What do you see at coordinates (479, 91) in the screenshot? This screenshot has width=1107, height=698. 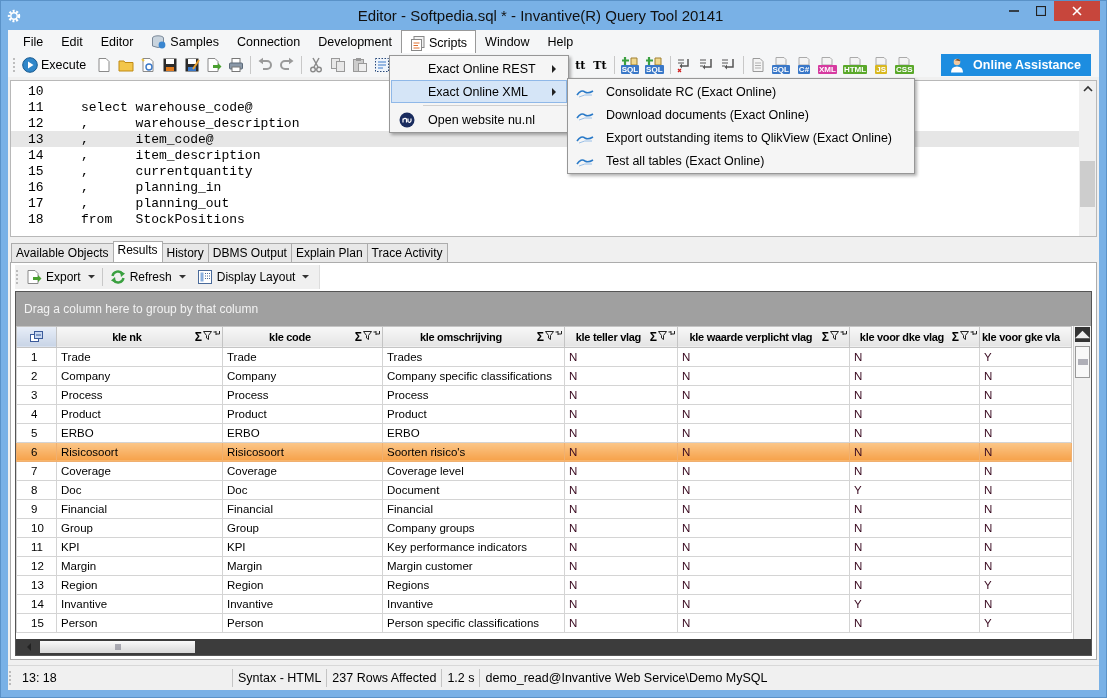 I see `menu-item: Exact Online XML` at bounding box center [479, 91].